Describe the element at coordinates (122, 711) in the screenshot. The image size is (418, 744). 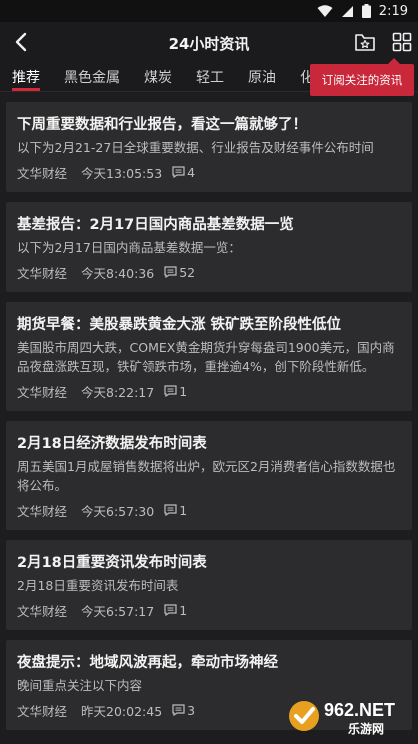
I see `news-time: 昨天20:02:45` at that location.